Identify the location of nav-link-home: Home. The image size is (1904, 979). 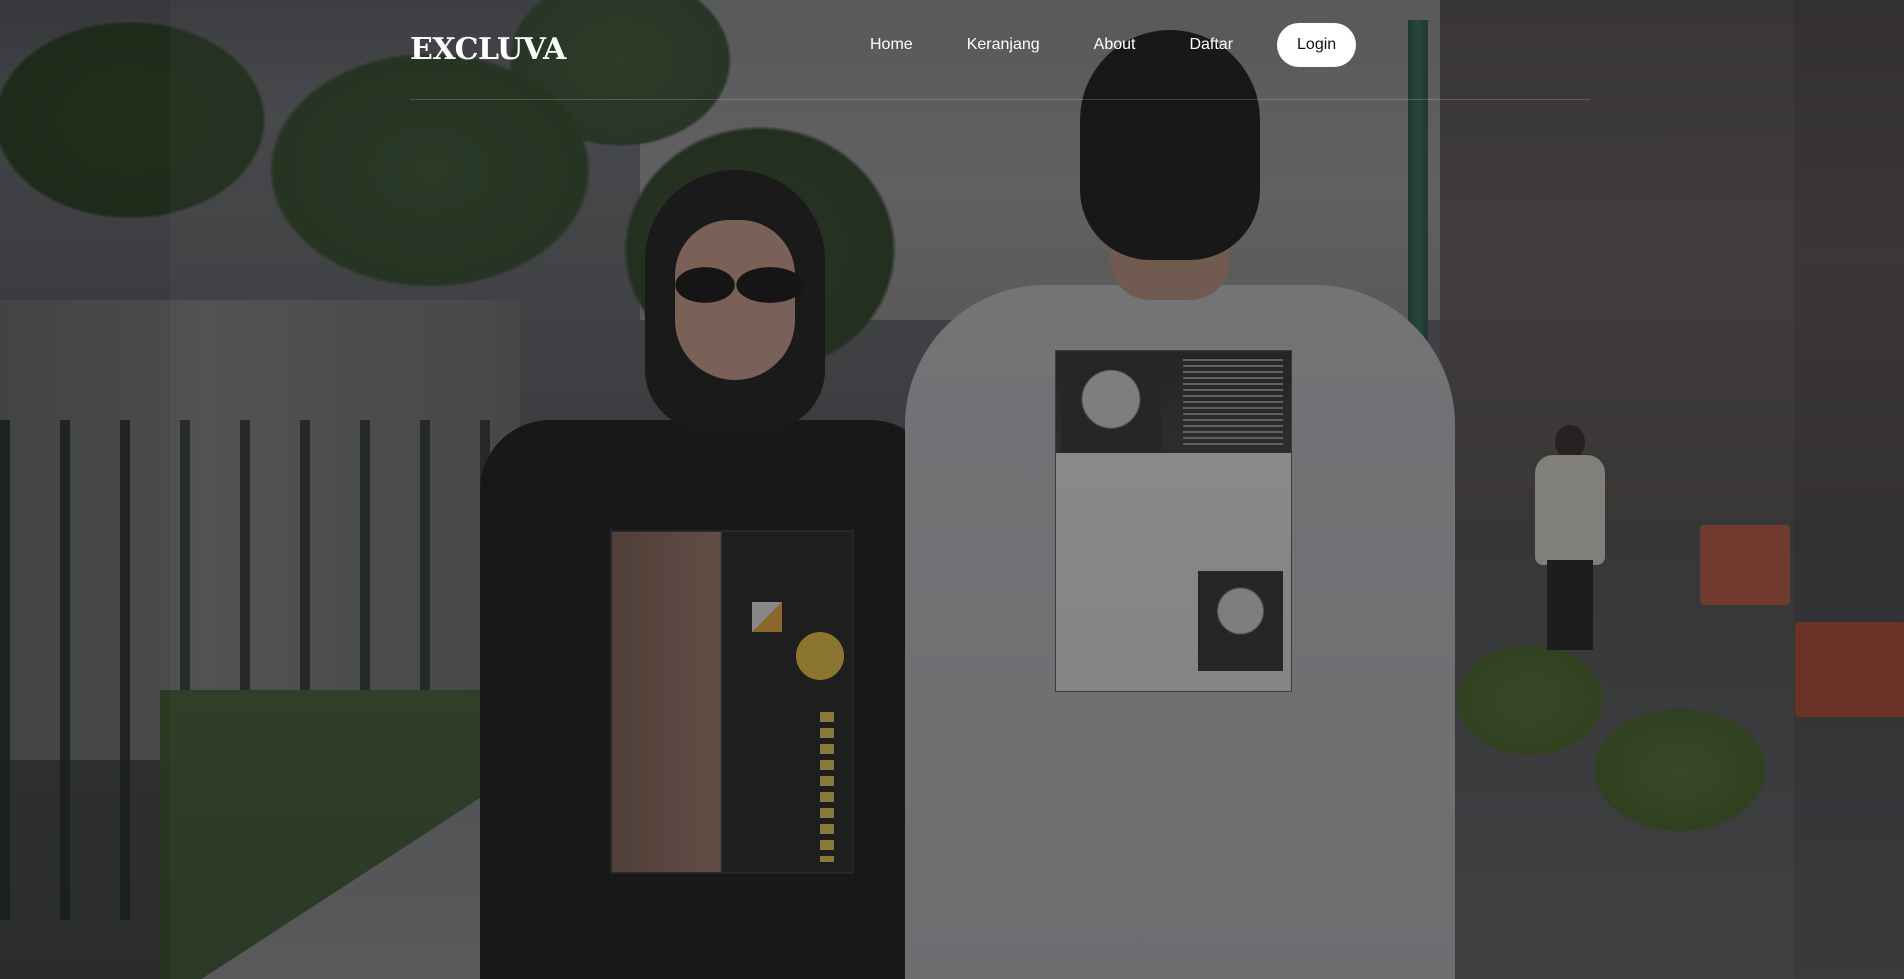
(891, 45).